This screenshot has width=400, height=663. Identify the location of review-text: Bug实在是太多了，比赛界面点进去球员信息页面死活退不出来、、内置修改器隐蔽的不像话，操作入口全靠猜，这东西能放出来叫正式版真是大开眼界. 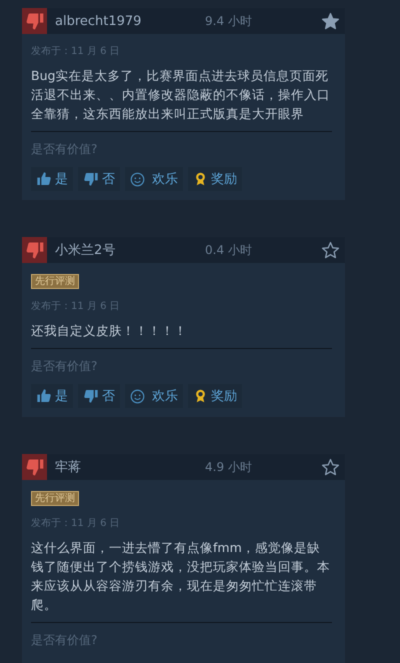
(181, 95).